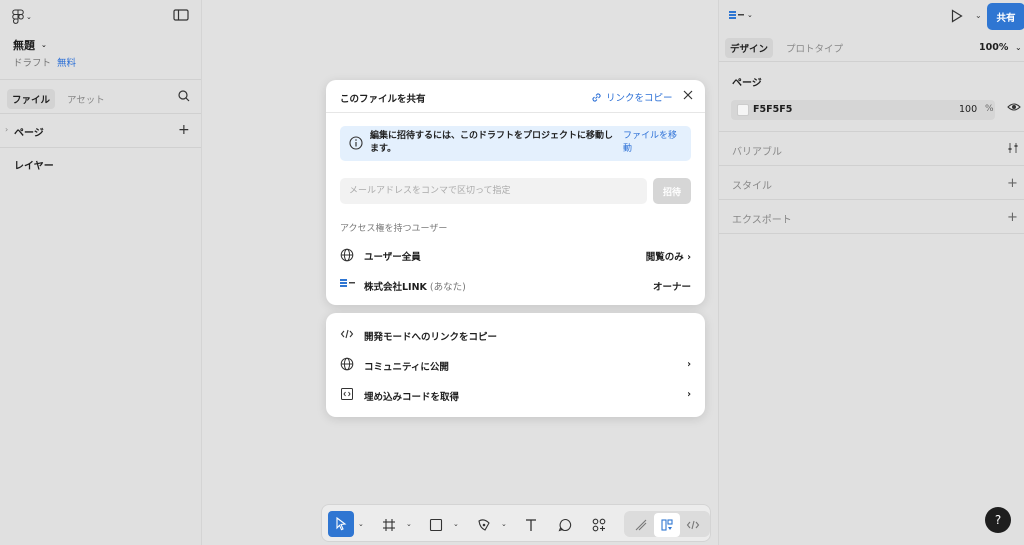 The width and height of the screenshot is (1024, 545). I want to click on actions-tool, so click(599, 525).